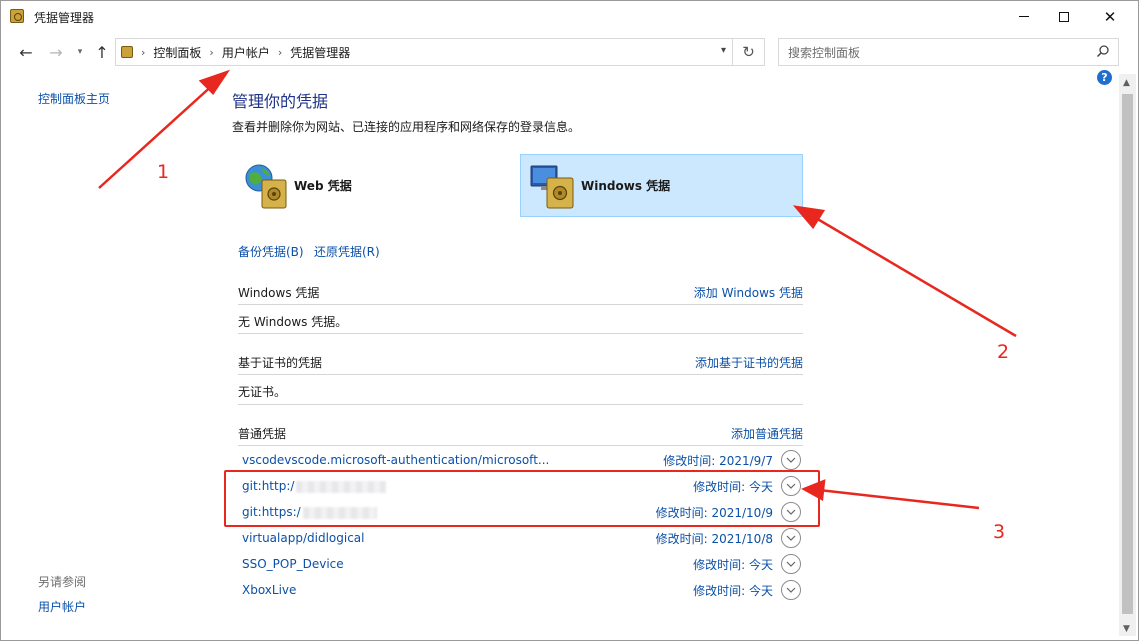  I want to click on close-icon: ✕, so click(1110, 16).